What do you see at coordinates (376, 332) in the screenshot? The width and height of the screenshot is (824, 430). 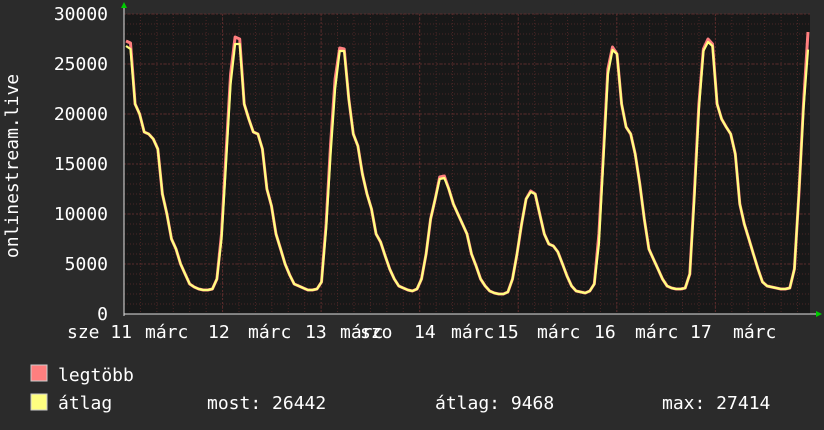 I see `x-tick-label: szo` at bounding box center [376, 332].